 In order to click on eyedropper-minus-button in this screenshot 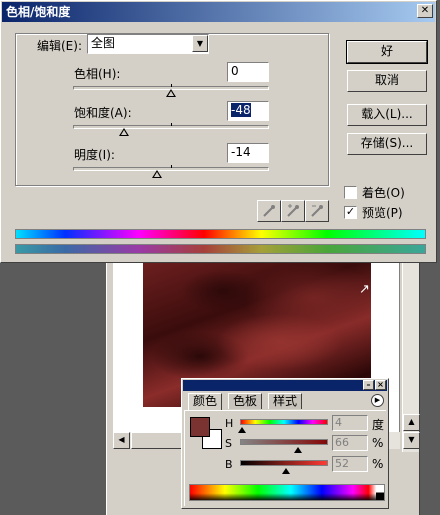, I will do `click(317, 211)`.